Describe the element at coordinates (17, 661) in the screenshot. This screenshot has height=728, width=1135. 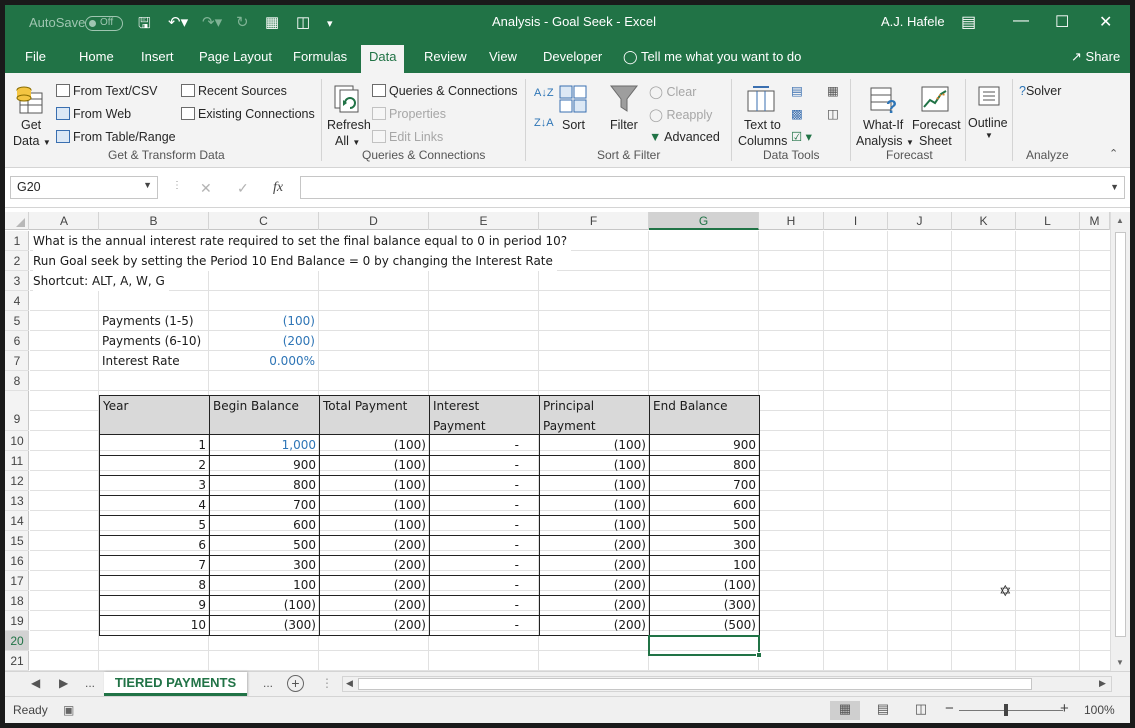
I see `row-header: 21` at that location.